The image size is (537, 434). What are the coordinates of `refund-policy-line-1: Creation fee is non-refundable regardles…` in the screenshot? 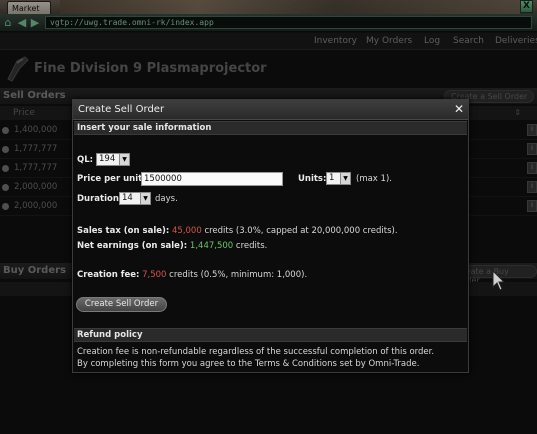 It's located at (256, 352).